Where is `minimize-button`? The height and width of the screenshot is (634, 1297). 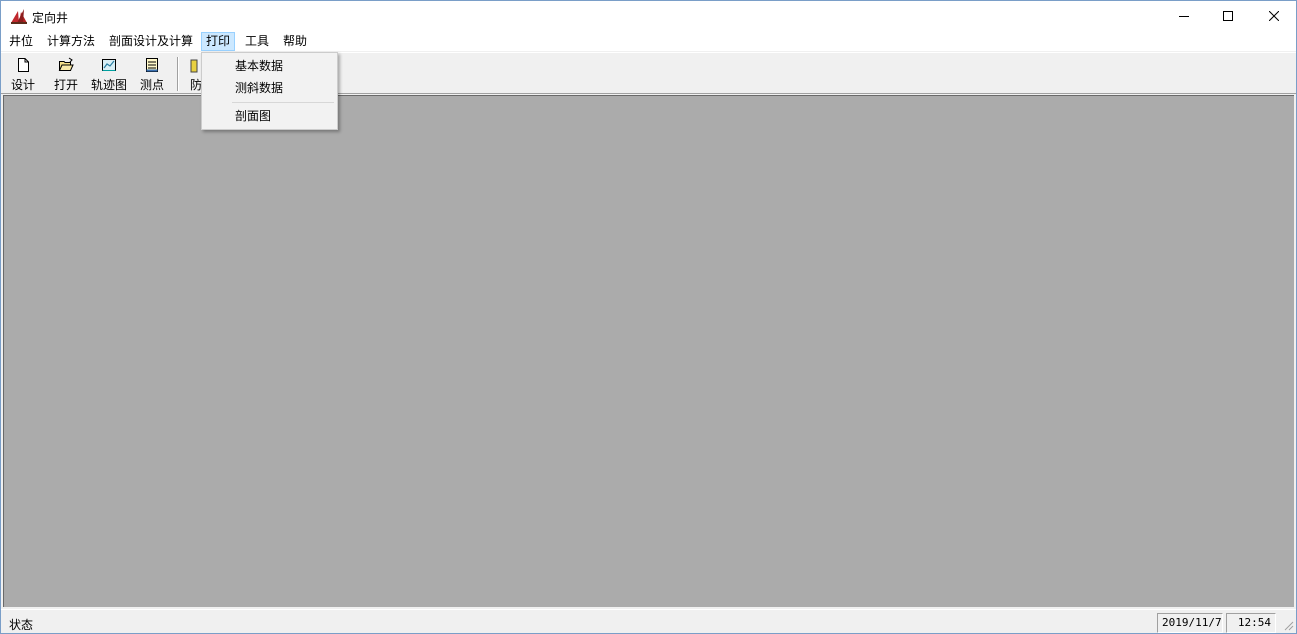
minimize-button is located at coordinates (1184, 16).